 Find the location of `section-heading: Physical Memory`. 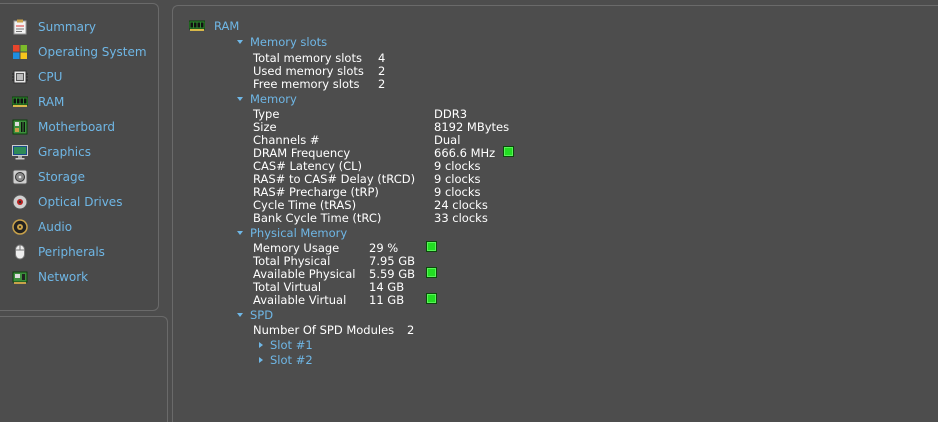

section-heading: Physical Memory is located at coordinates (299, 233).